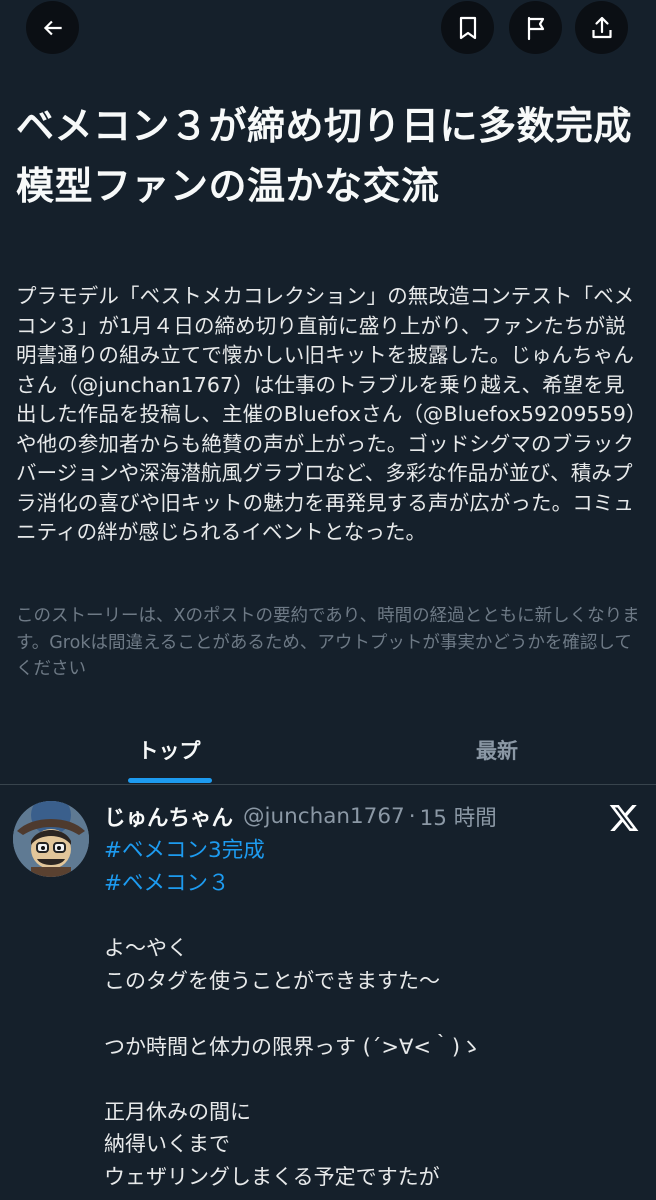 The height and width of the screenshot is (1200, 656). What do you see at coordinates (324, 156) in the screenshot?
I see `story-headline: ベメコン３が締め切り日に多数完成 模型ファンの温かな交流` at bounding box center [324, 156].